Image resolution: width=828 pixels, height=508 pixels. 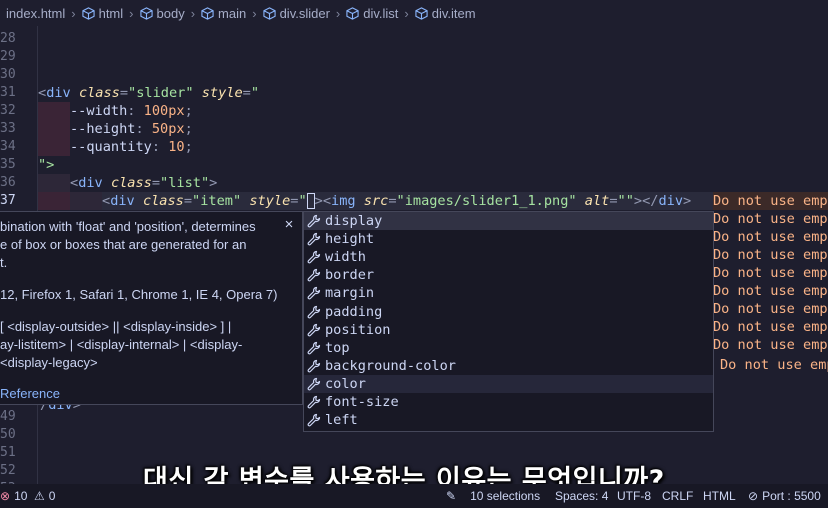 I want to click on indentation-indicator: Spaces: 4, so click(x=581, y=496).